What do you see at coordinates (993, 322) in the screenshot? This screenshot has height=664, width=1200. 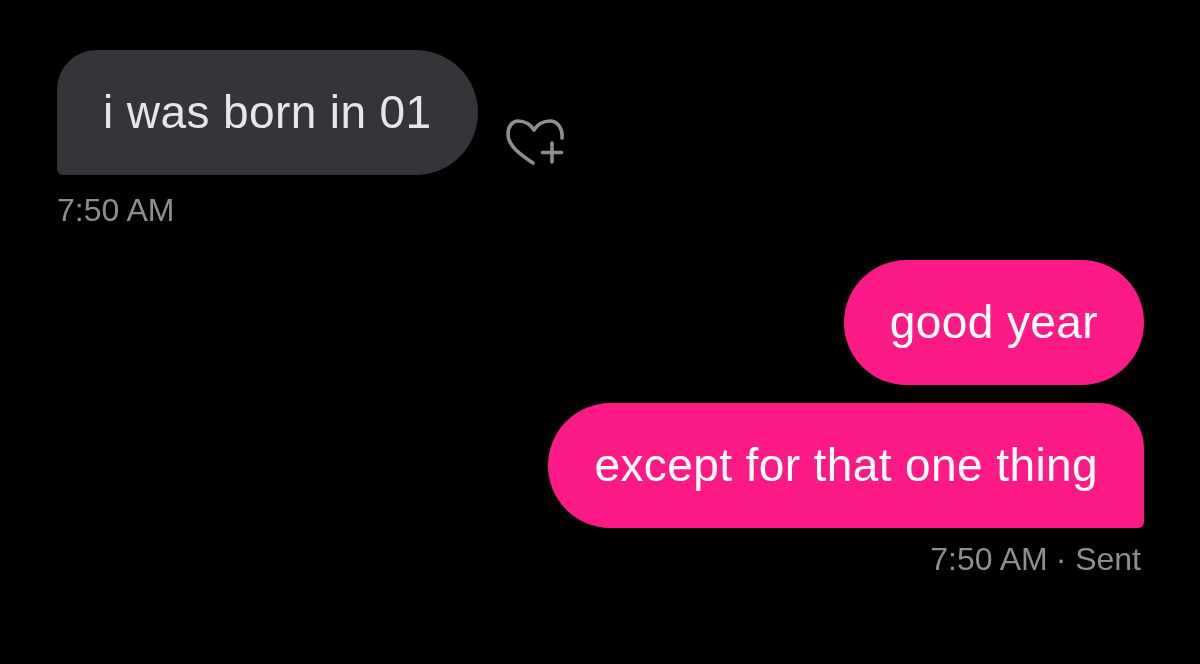 I see `sent-message-bubble: good year` at bounding box center [993, 322].